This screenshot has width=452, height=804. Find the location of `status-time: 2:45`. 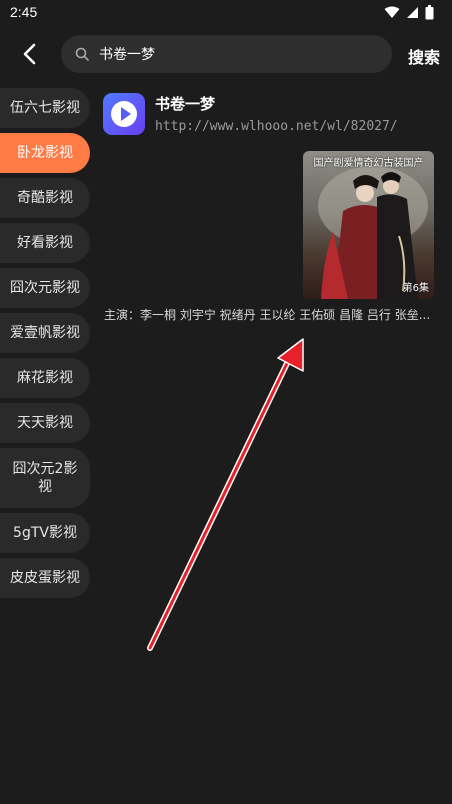

status-time: 2:45 is located at coordinates (24, 12).